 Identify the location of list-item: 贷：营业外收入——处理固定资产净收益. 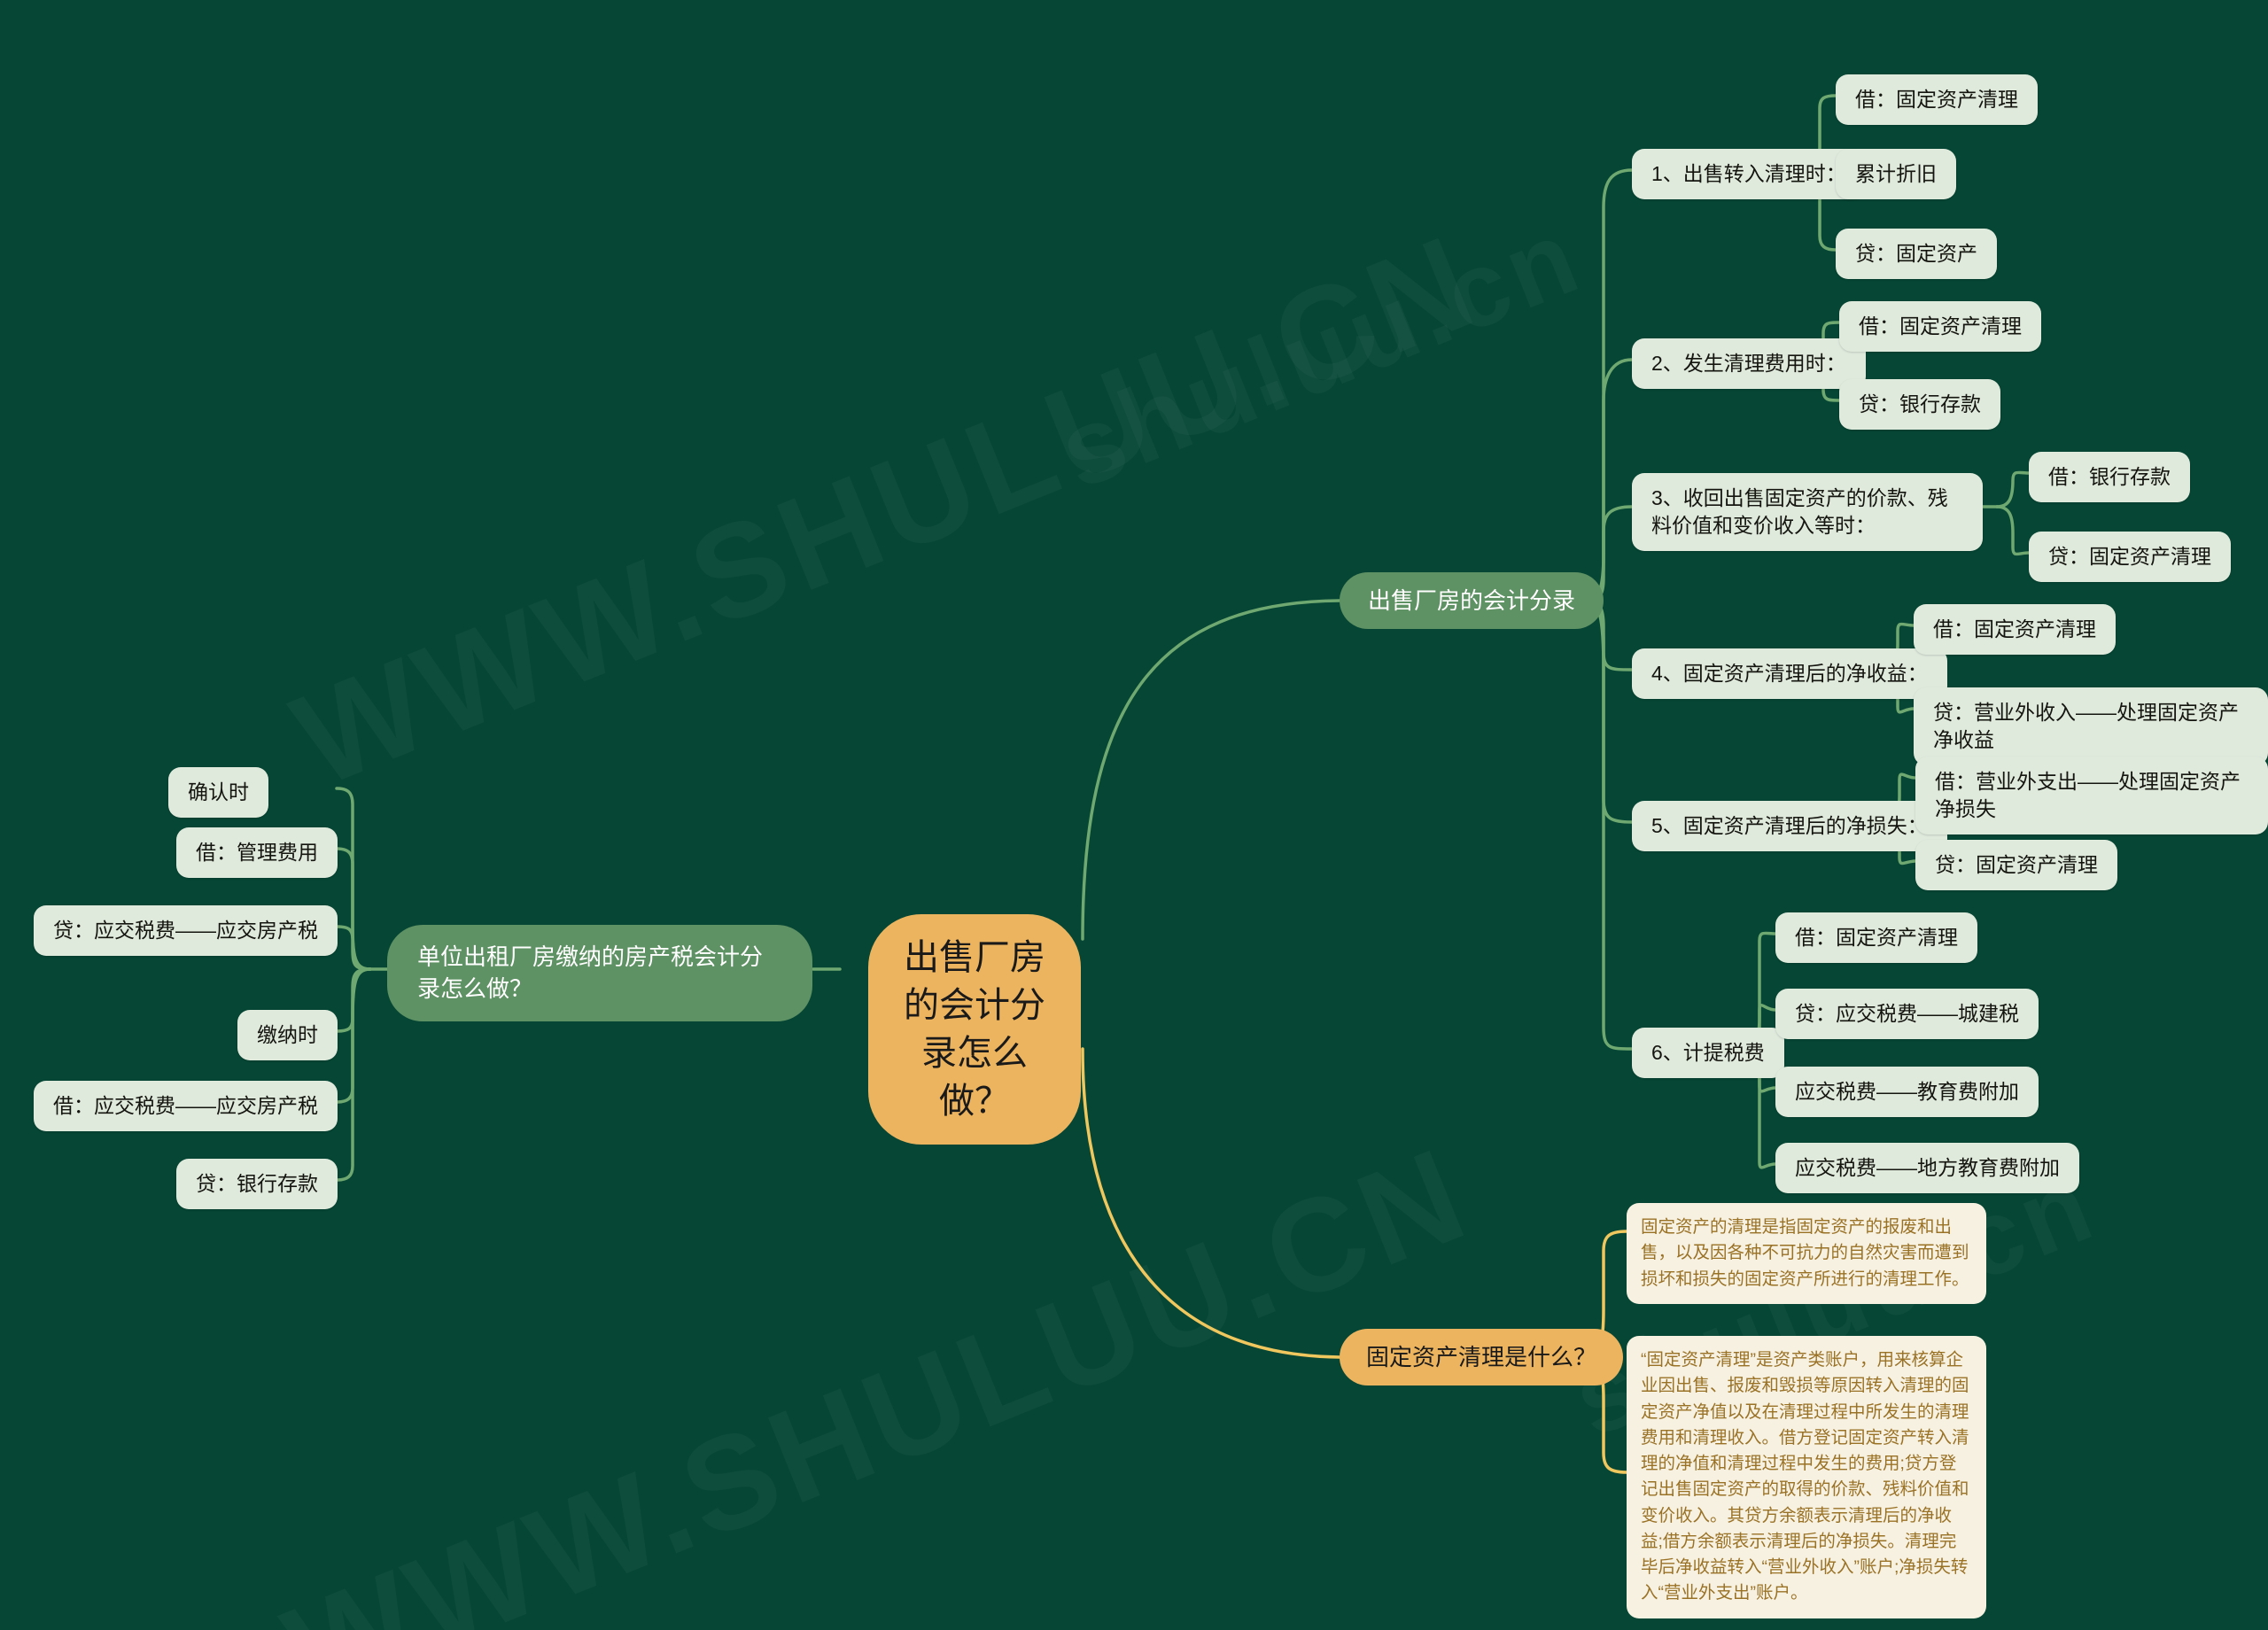
(2091, 726).